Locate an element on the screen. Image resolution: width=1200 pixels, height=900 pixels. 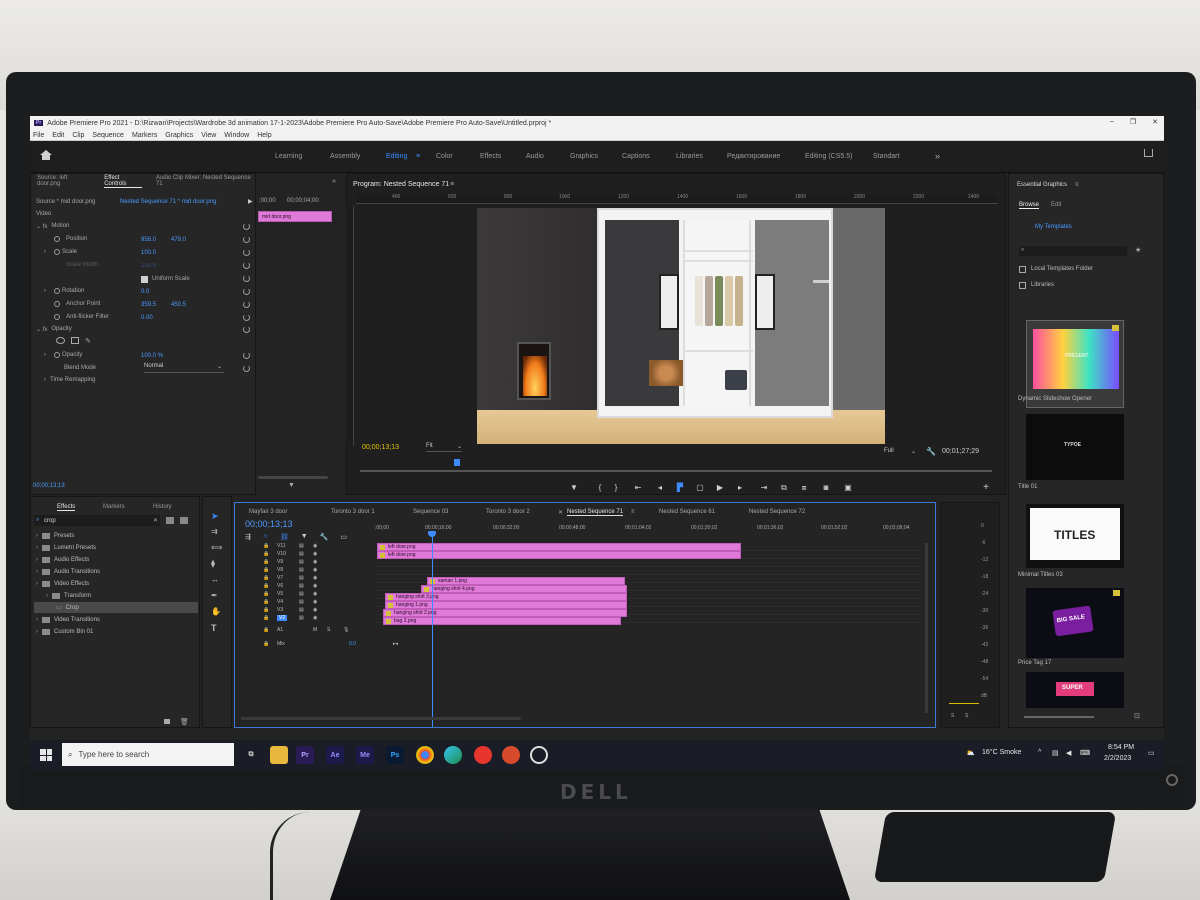
effects-tree-item: › Transform is located at coordinates (116, 595).